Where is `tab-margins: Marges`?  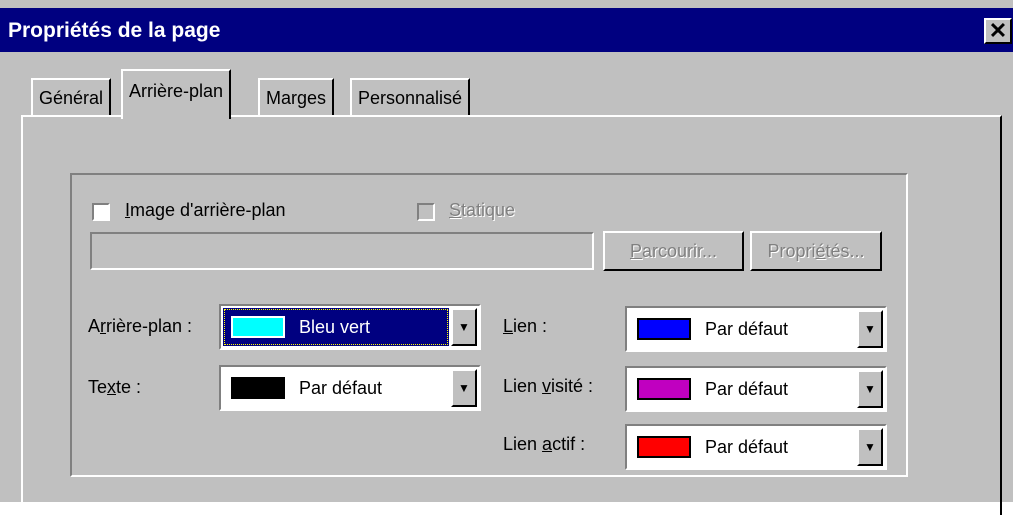
tab-margins: Marges is located at coordinates (296, 97).